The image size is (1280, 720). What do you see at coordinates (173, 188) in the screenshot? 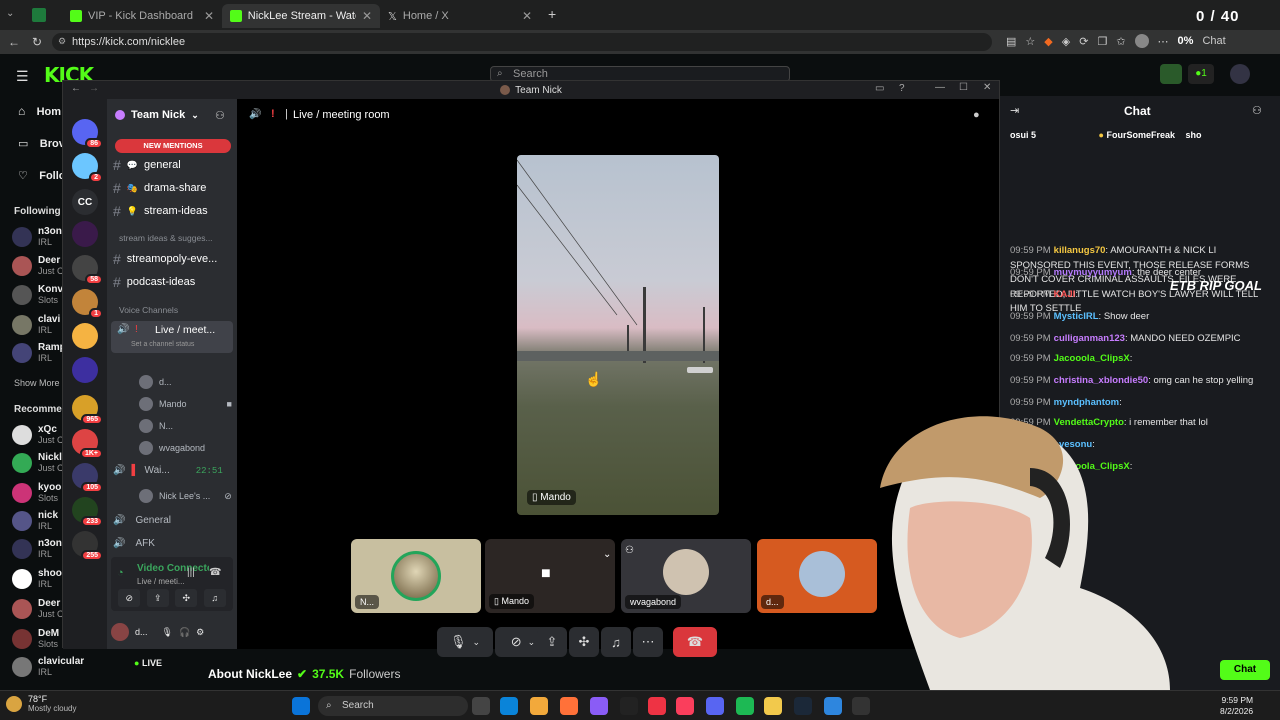
I see `channel-drama-share: # 🎭 drama-share` at bounding box center [173, 188].